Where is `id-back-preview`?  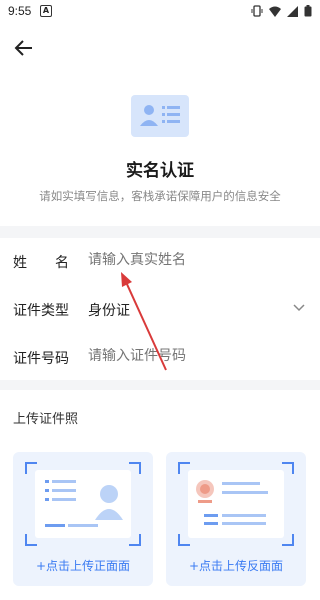 id-back-preview is located at coordinates (236, 504).